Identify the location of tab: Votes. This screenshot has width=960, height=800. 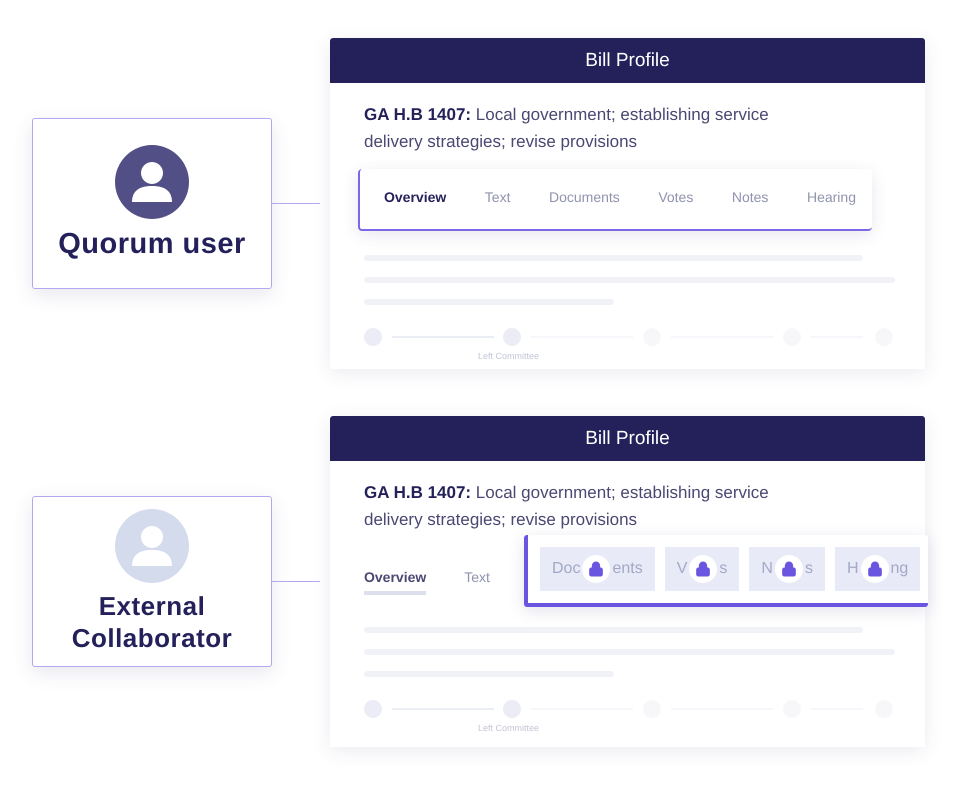
(676, 199).